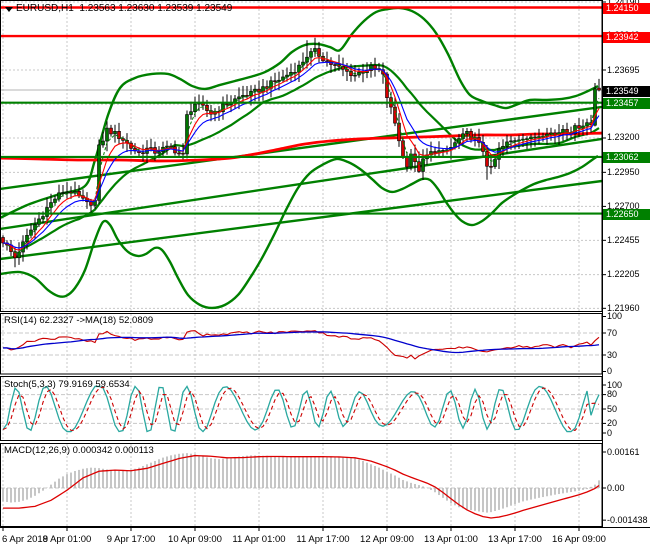  I want to click on price-axis, so click(626, 263).